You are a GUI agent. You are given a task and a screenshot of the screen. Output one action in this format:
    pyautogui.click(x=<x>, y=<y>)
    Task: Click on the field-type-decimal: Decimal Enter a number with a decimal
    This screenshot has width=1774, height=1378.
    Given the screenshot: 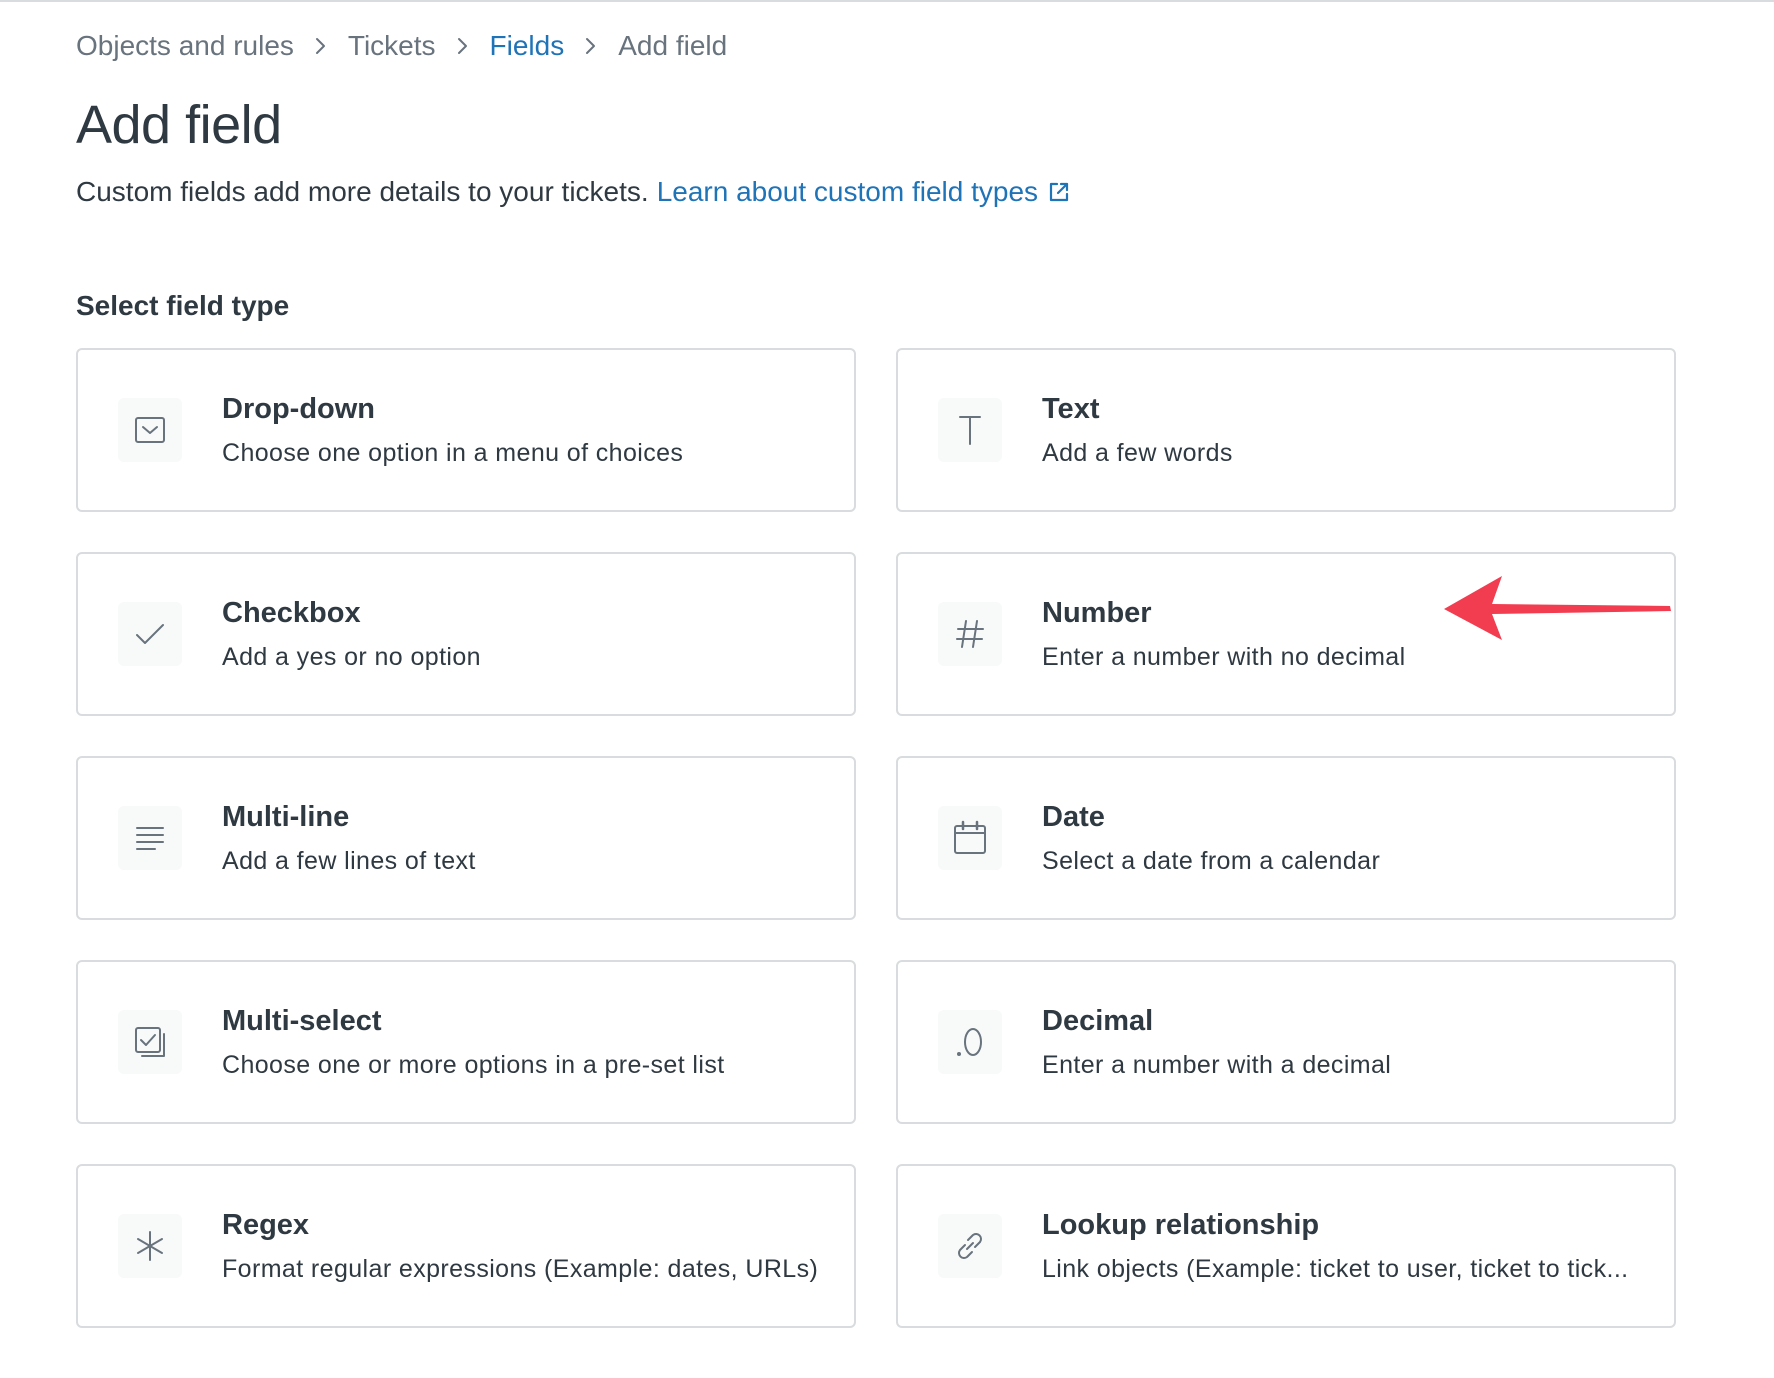 What is the action you would take?
    pyautogui.click(x=1286, y=1042)
    